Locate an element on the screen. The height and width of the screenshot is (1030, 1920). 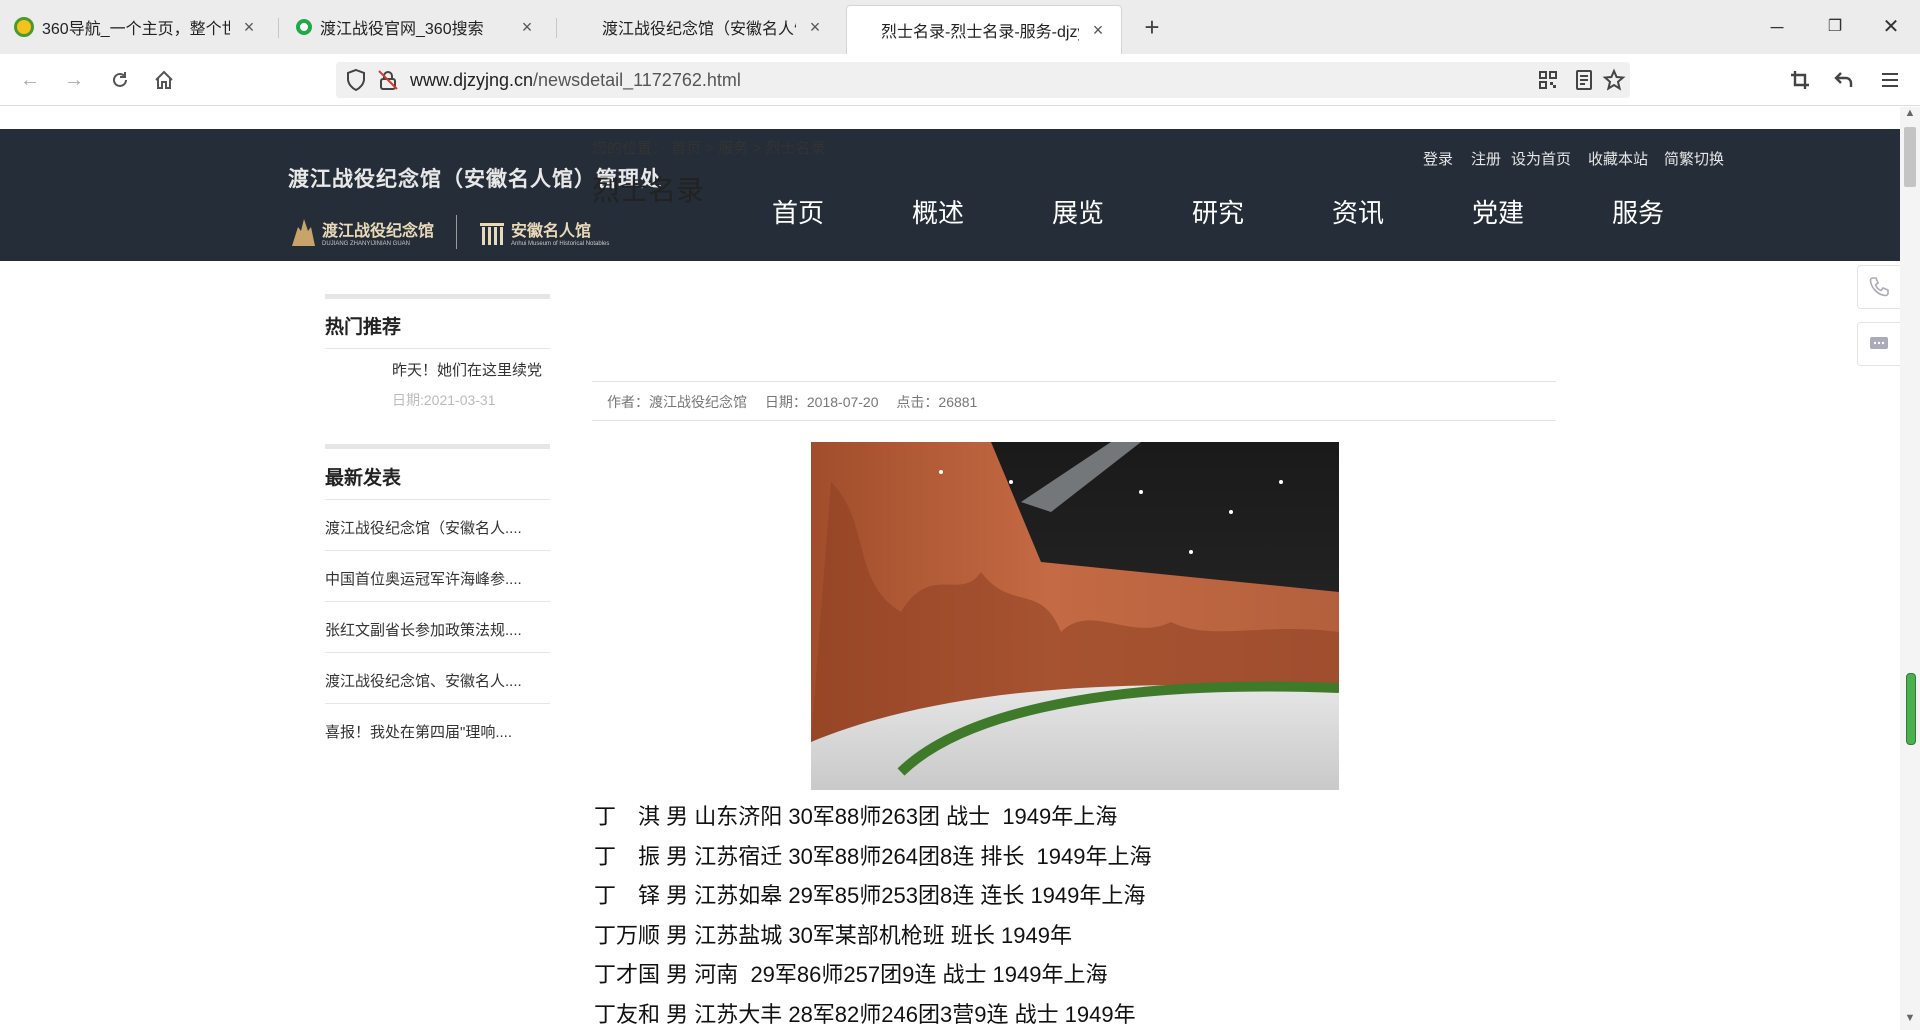
scroll-up-arrow-icon: ▲ is located at coordinates (1910, 116).